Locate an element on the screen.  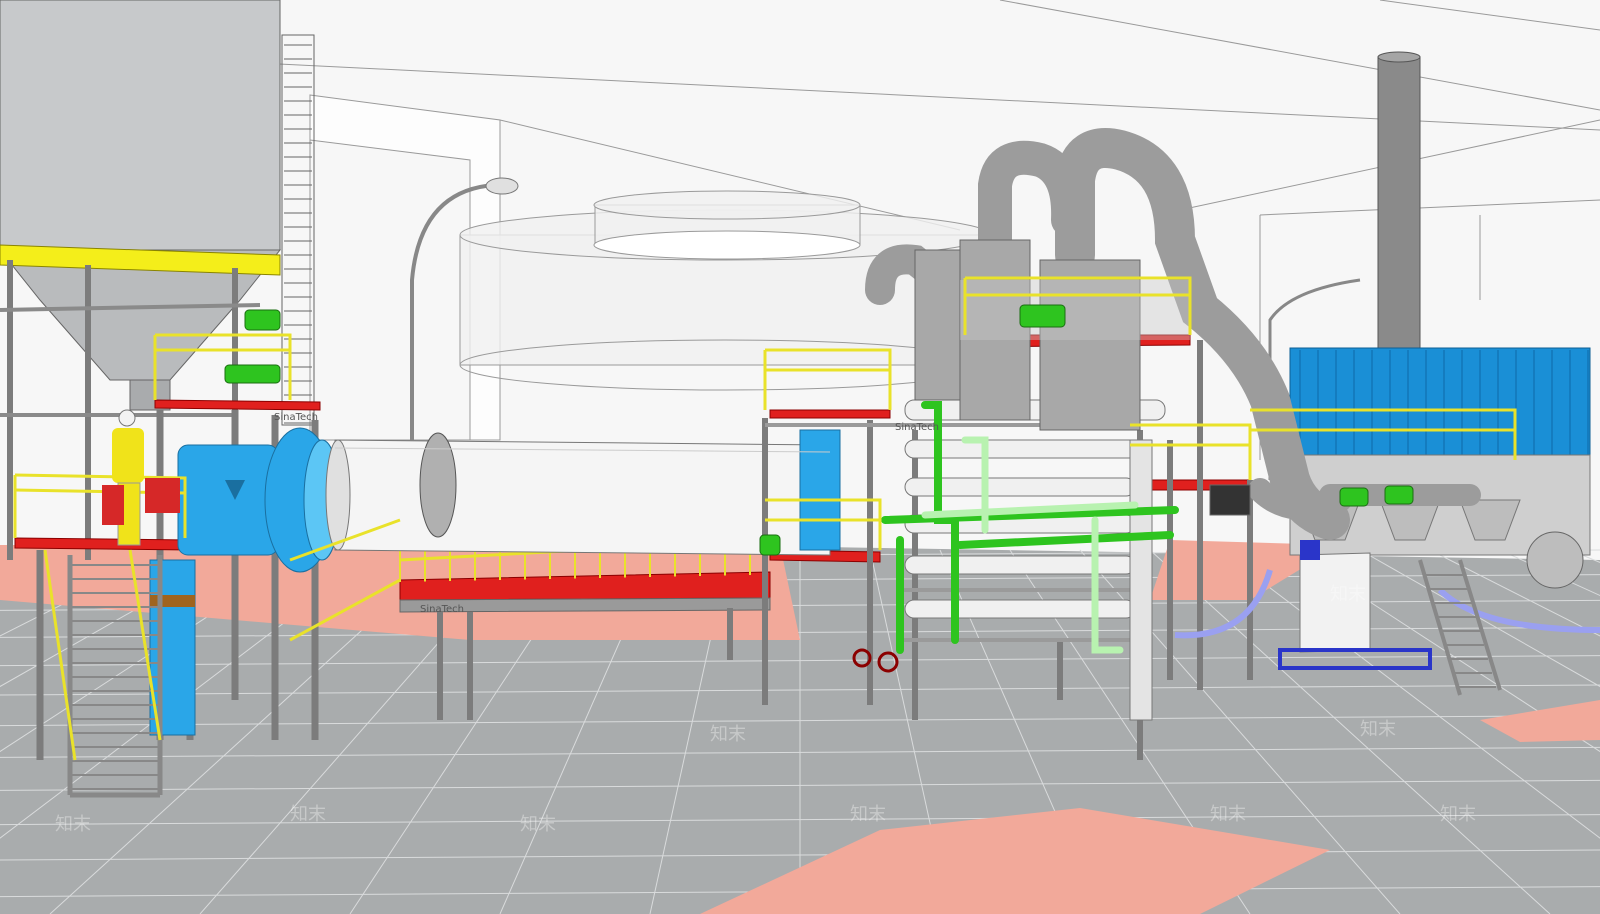
background-tank is located at coordinates (725, 290).